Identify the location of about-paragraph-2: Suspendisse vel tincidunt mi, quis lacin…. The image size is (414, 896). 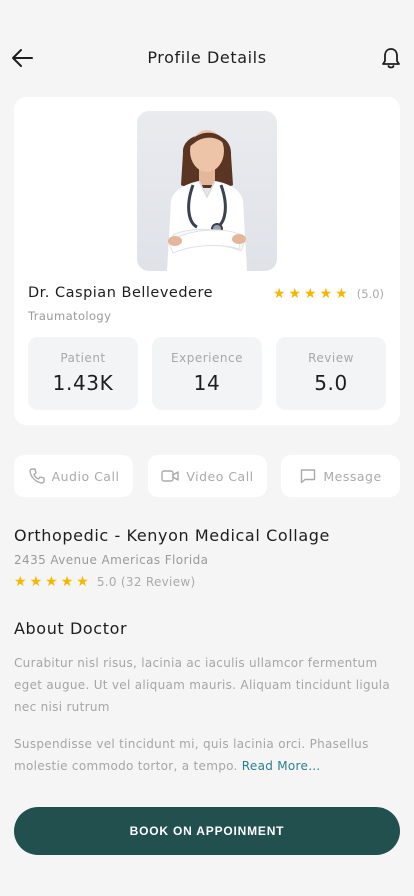
(209, 755).